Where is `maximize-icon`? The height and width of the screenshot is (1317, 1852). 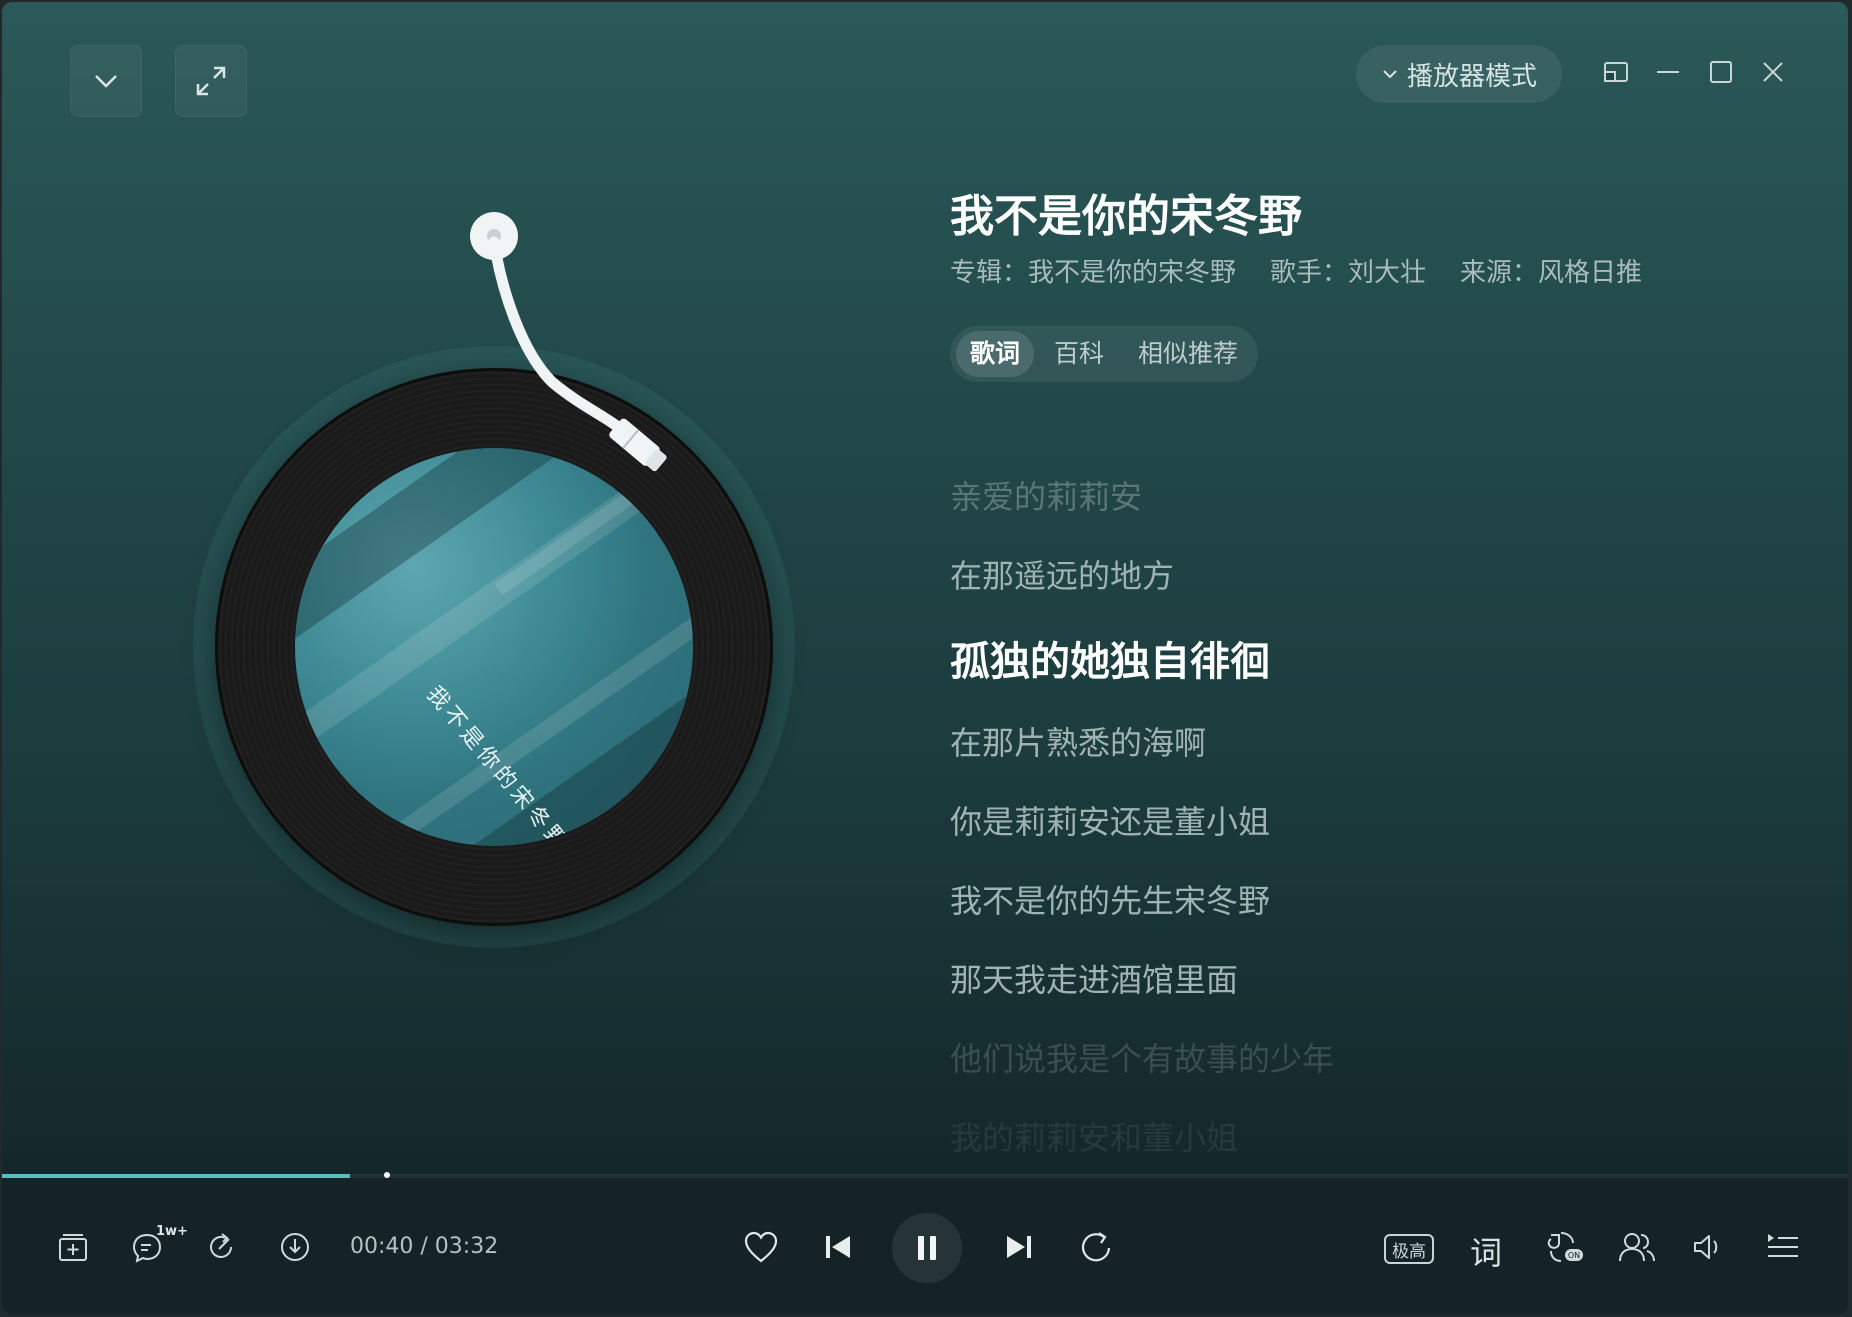
maximize-icon is located at coordinates (1721, 72).